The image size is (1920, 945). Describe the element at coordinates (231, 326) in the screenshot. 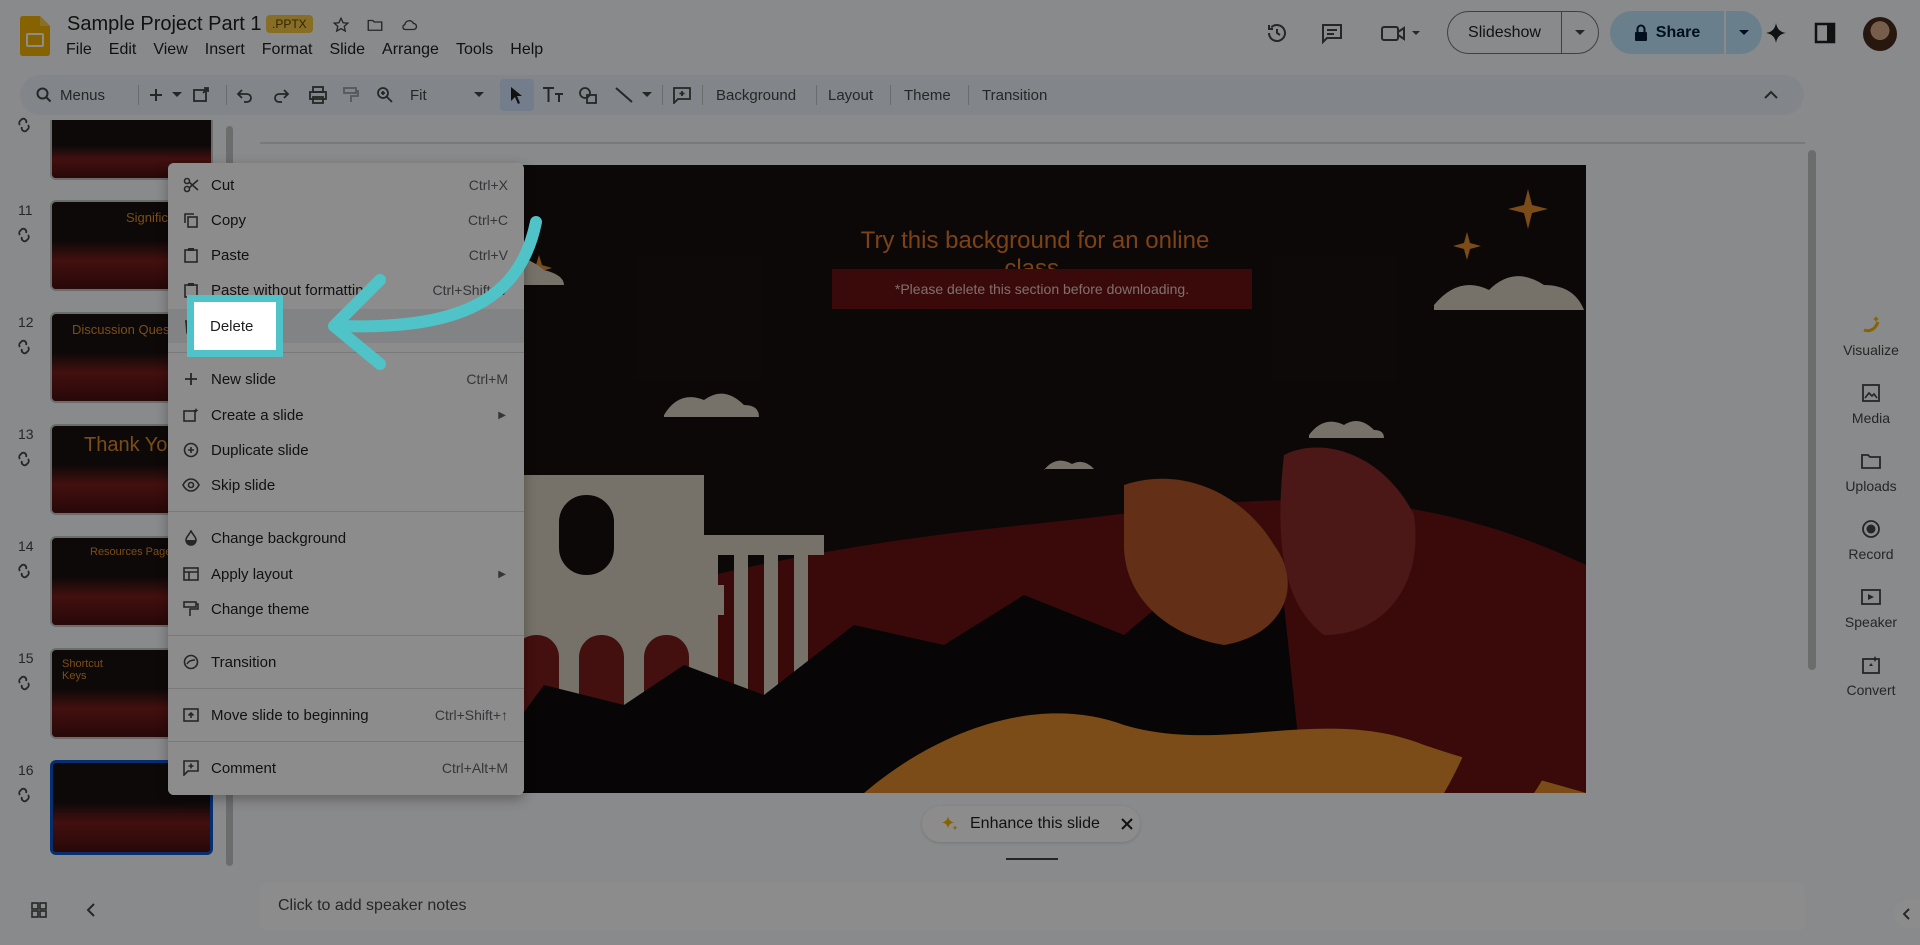

I see `delete-highlight-label: Delete` at that location.